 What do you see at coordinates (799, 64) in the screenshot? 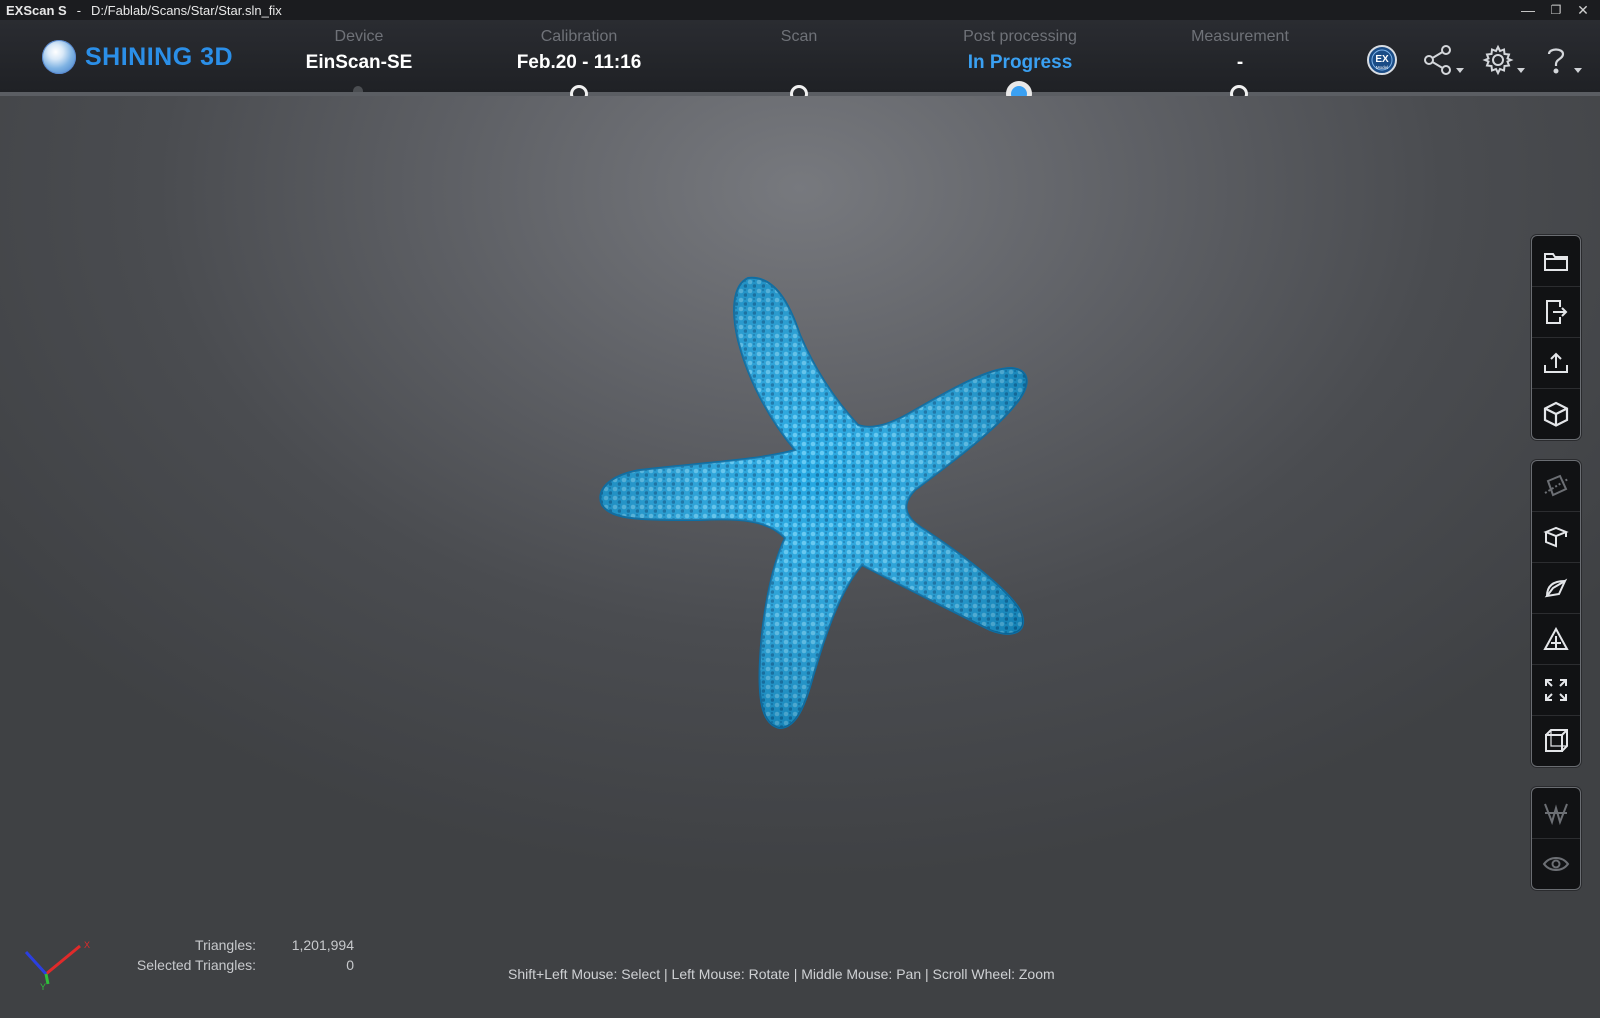
I see `step-value` at bounding box center [799, 64].